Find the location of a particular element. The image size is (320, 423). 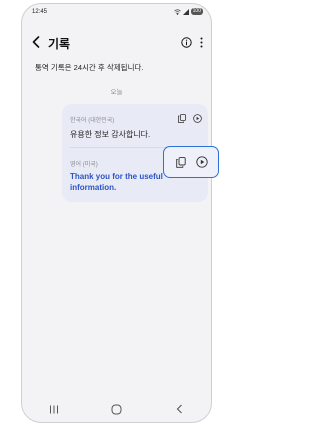

recent-apps-icon is located at coordinates (53, 409).